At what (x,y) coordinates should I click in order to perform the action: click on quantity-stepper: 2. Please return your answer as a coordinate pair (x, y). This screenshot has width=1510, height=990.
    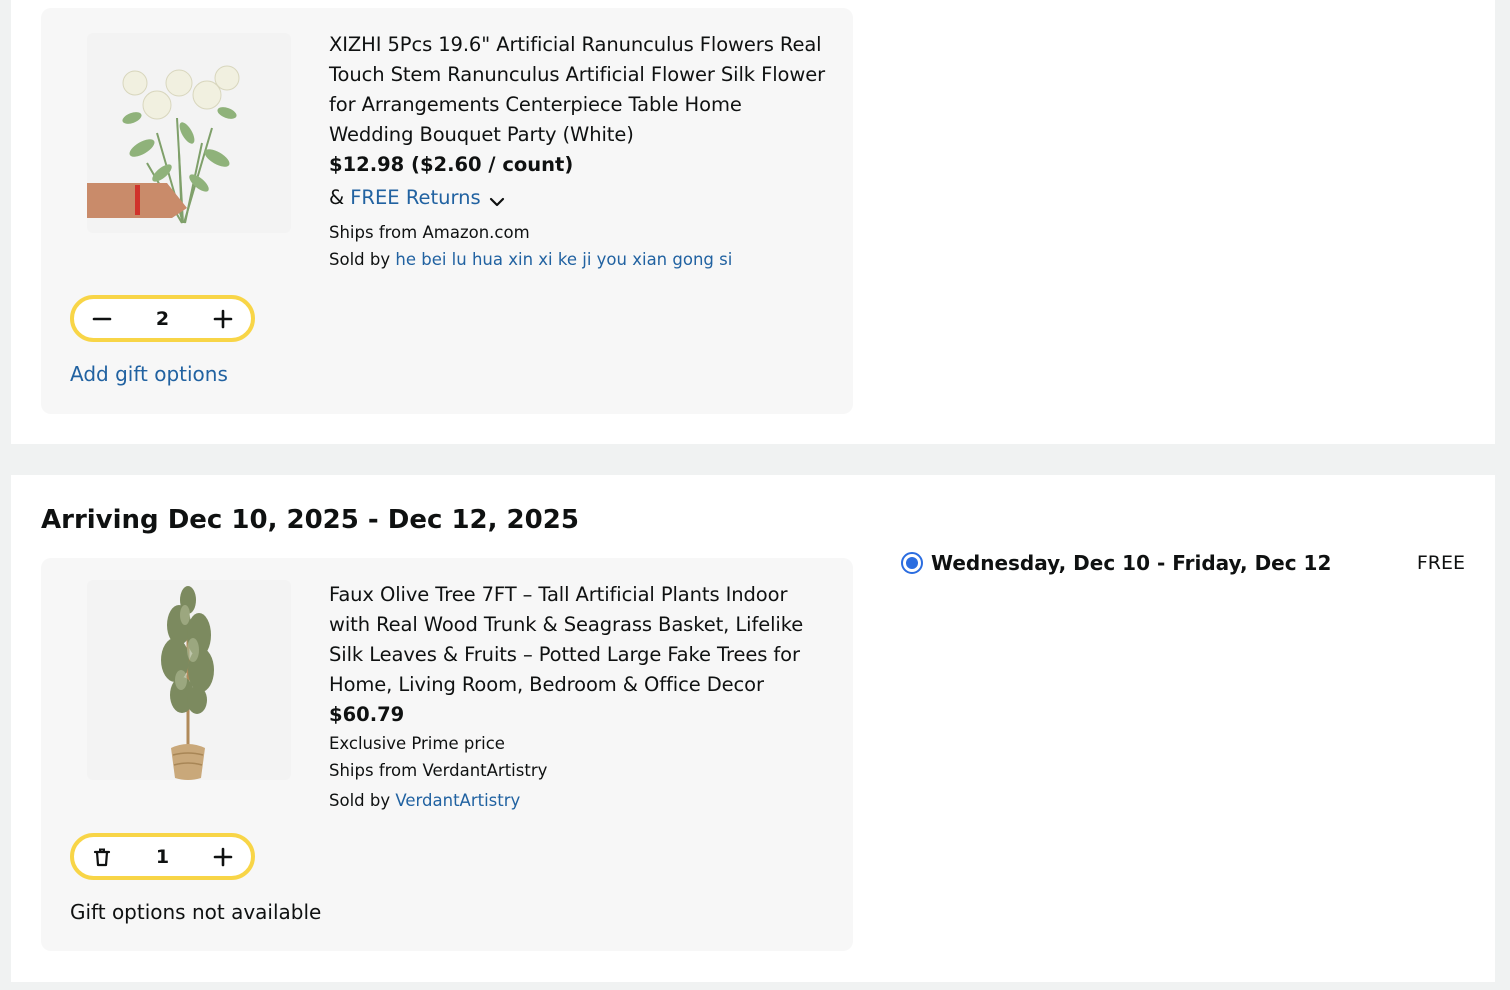
    Looking at the image, I should click on (162, 318).